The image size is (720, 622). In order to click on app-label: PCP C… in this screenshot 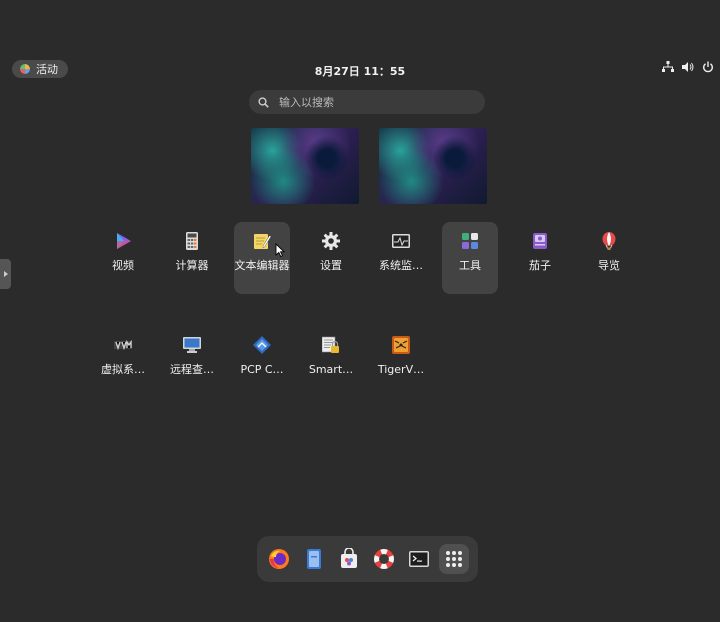, I will do `click(262, 369)`.